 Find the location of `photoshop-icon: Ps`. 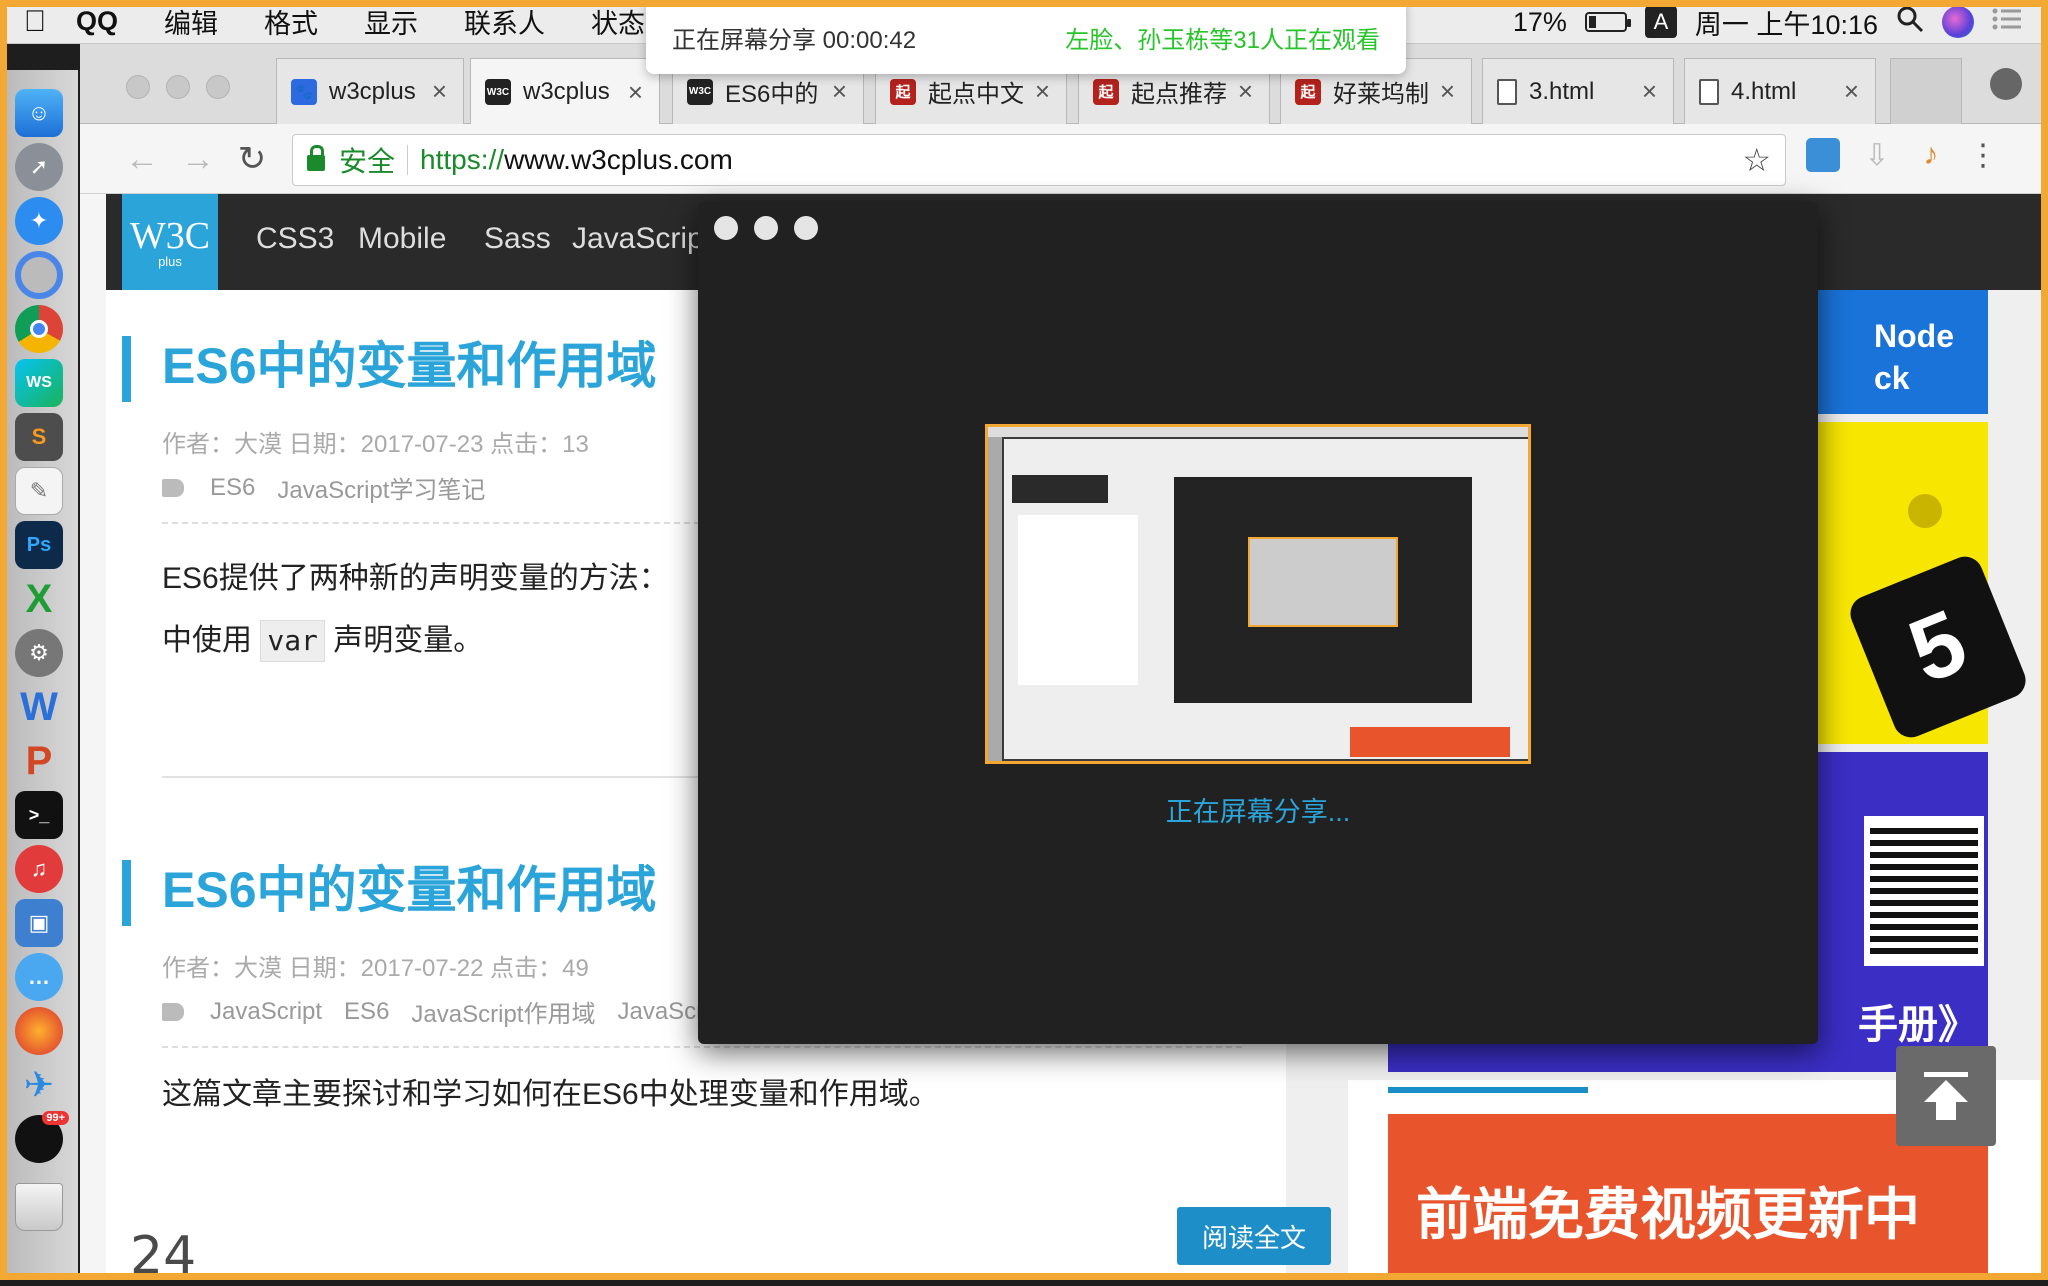

photoshop-icon: Ps is located at coordinates (32, 545).